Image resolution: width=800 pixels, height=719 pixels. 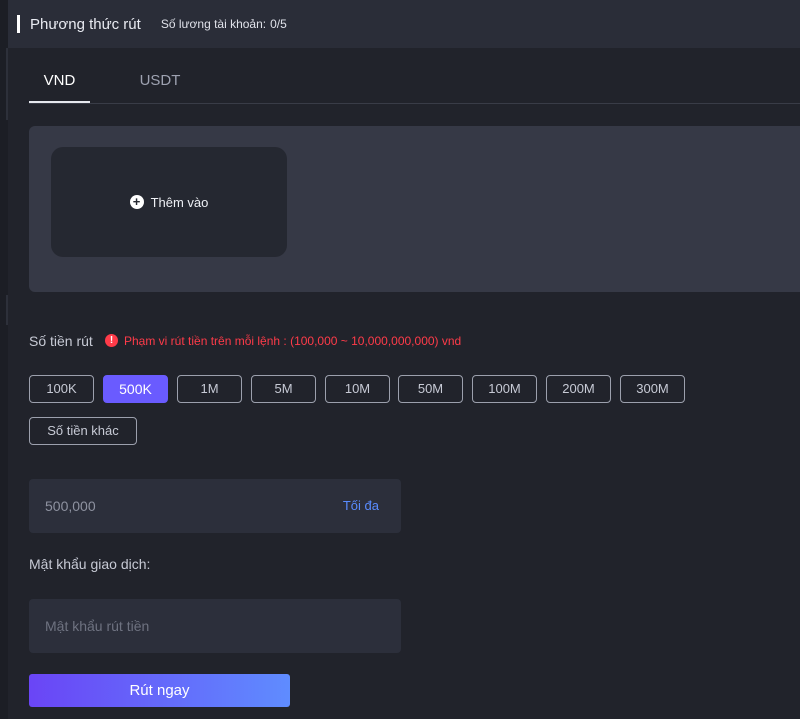 I want to click on currency-tabs: VND USDT, so click(x=414, y=82).